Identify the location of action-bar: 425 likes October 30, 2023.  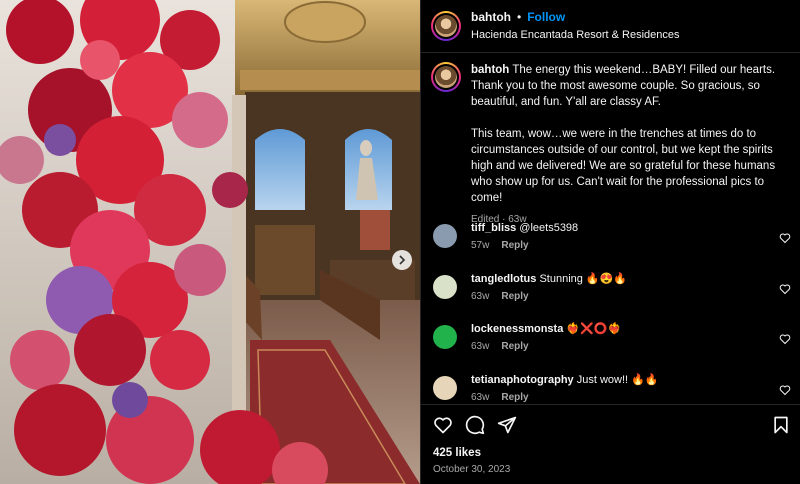
(610, 444).